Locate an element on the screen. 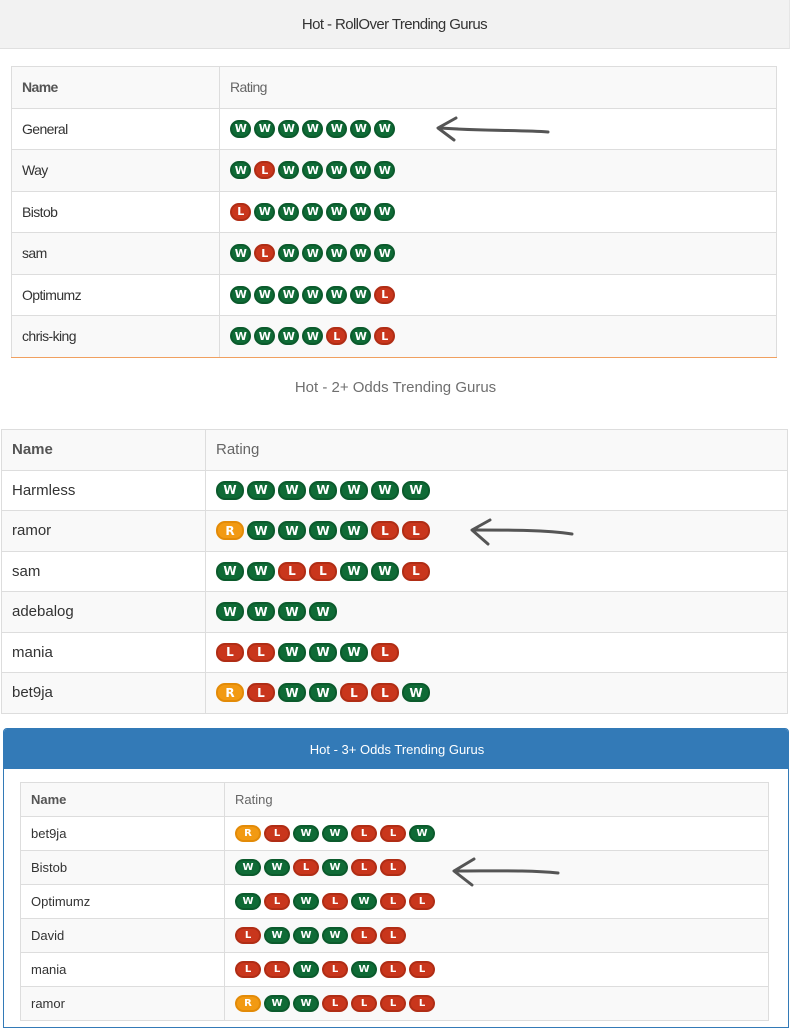 This screenshot has height=1028, width=791. table-row: mania L L W L W L L is located at coordinates (394, 969).